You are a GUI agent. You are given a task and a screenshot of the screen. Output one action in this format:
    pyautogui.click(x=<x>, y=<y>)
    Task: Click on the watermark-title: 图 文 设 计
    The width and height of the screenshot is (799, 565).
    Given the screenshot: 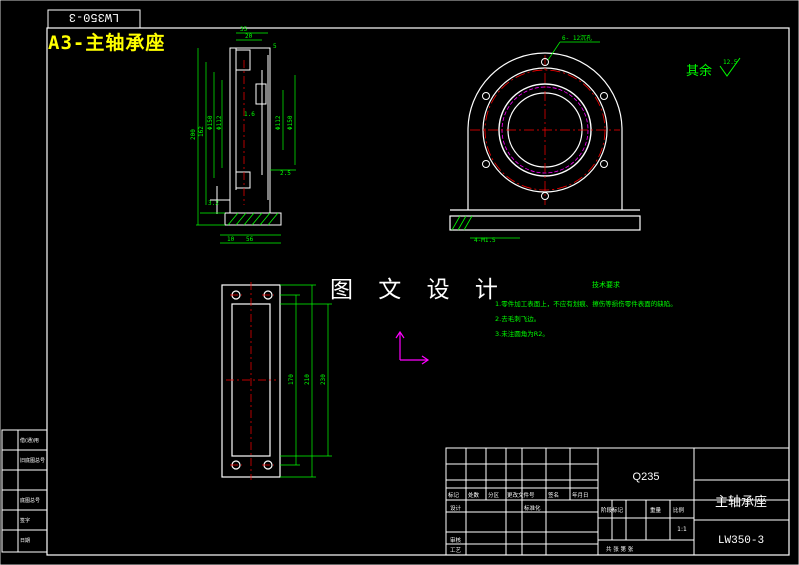 What is the action you would take?
    pyautogui.click(x=418, y=290)
    